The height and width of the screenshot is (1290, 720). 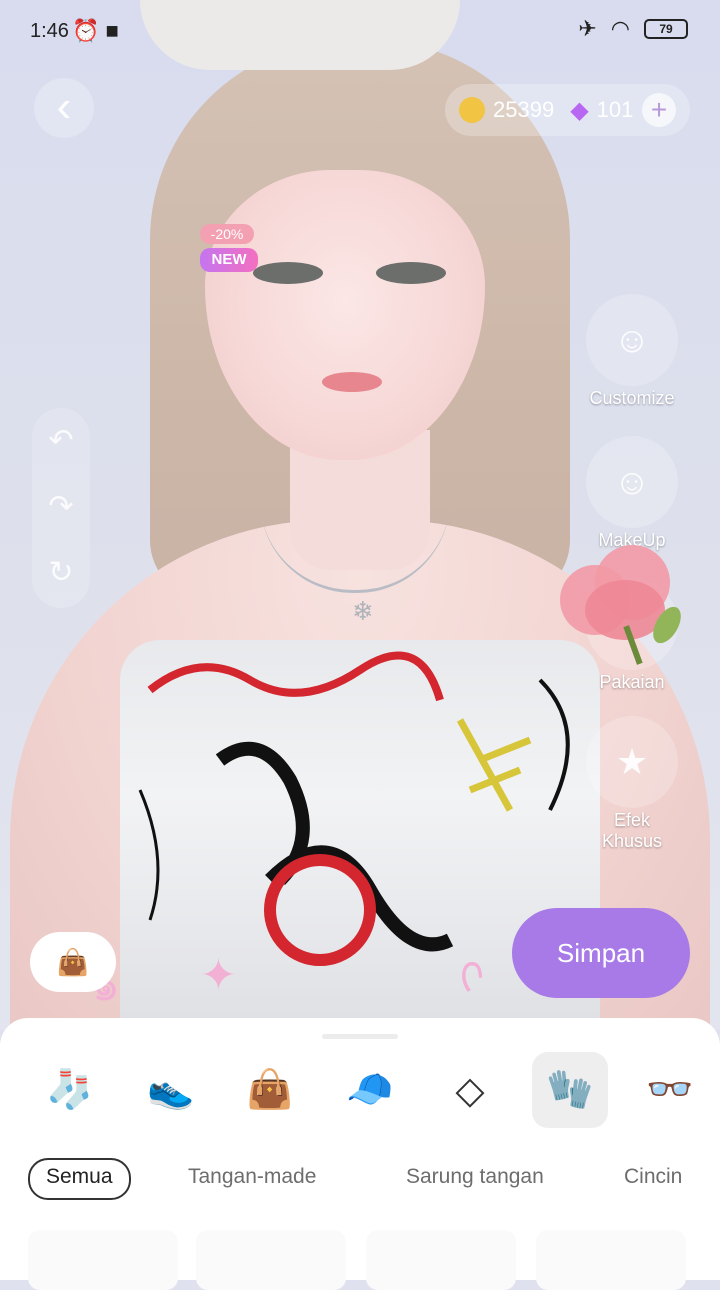 I want to click on category-row: 🧦 👟 👜 🧢 ◇ 🧤 👓, so click(x=360, y=1092).